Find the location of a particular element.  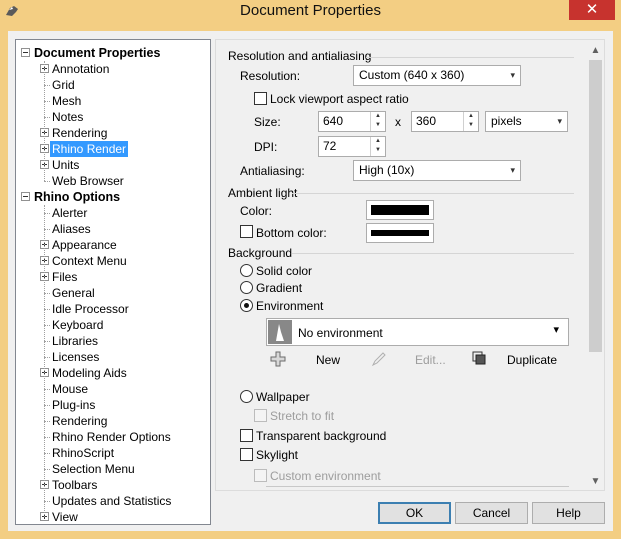

units-dropdown: pixels ▾ is located at coordinates (526, 121).